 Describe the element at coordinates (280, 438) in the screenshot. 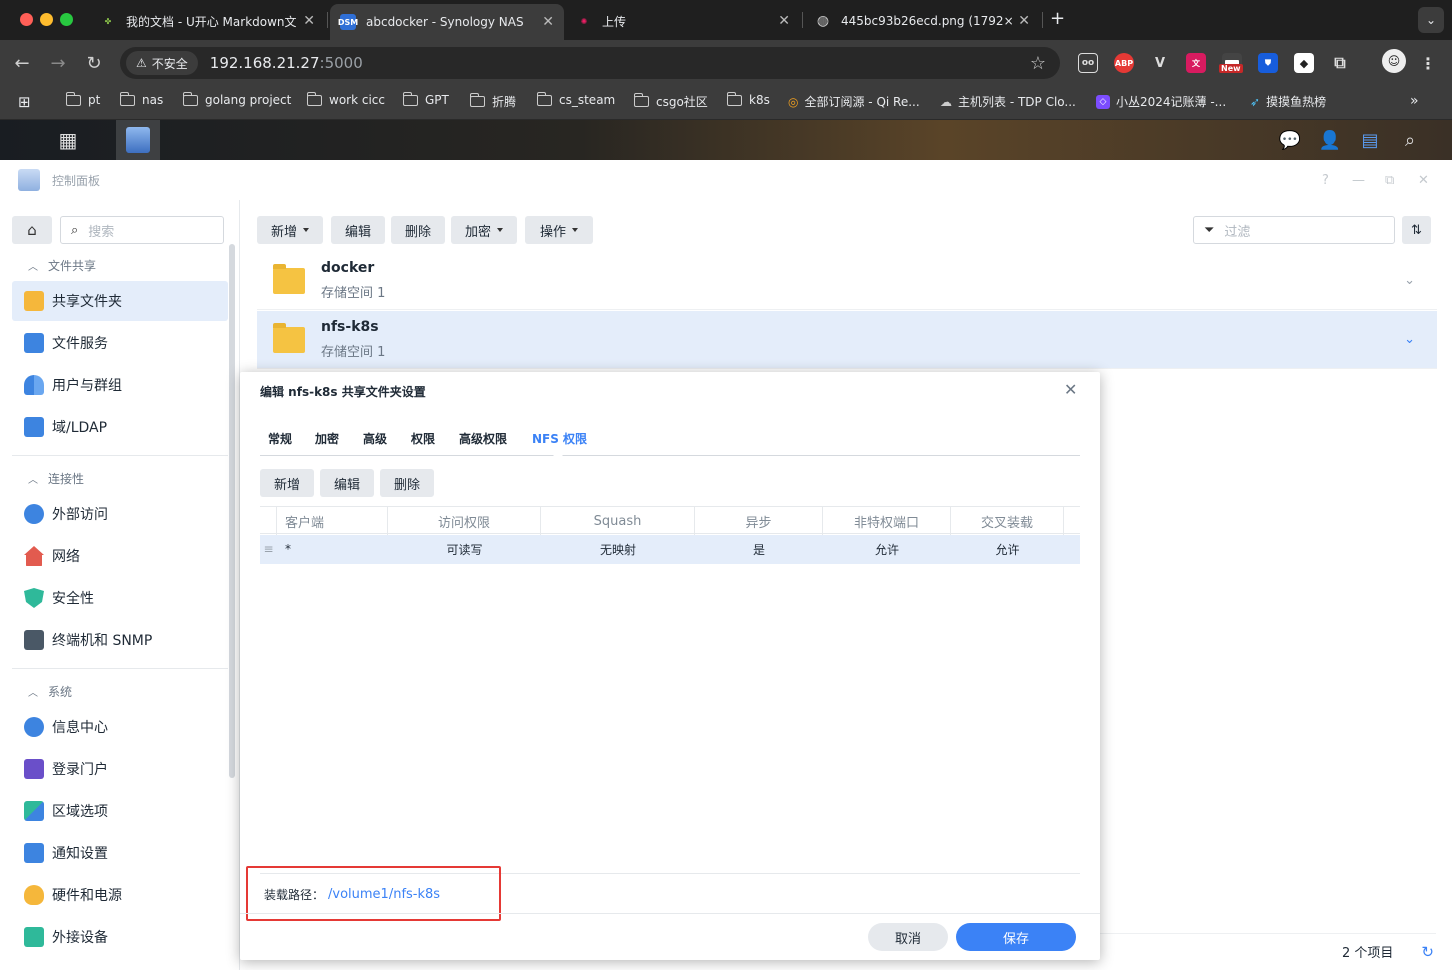

I see `tab-general: 常规` at that location.